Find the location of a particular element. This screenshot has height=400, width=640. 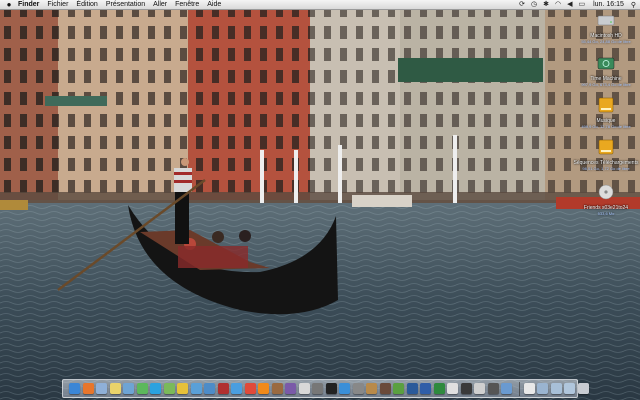

messages-icon is located at coordinates (142, 388).